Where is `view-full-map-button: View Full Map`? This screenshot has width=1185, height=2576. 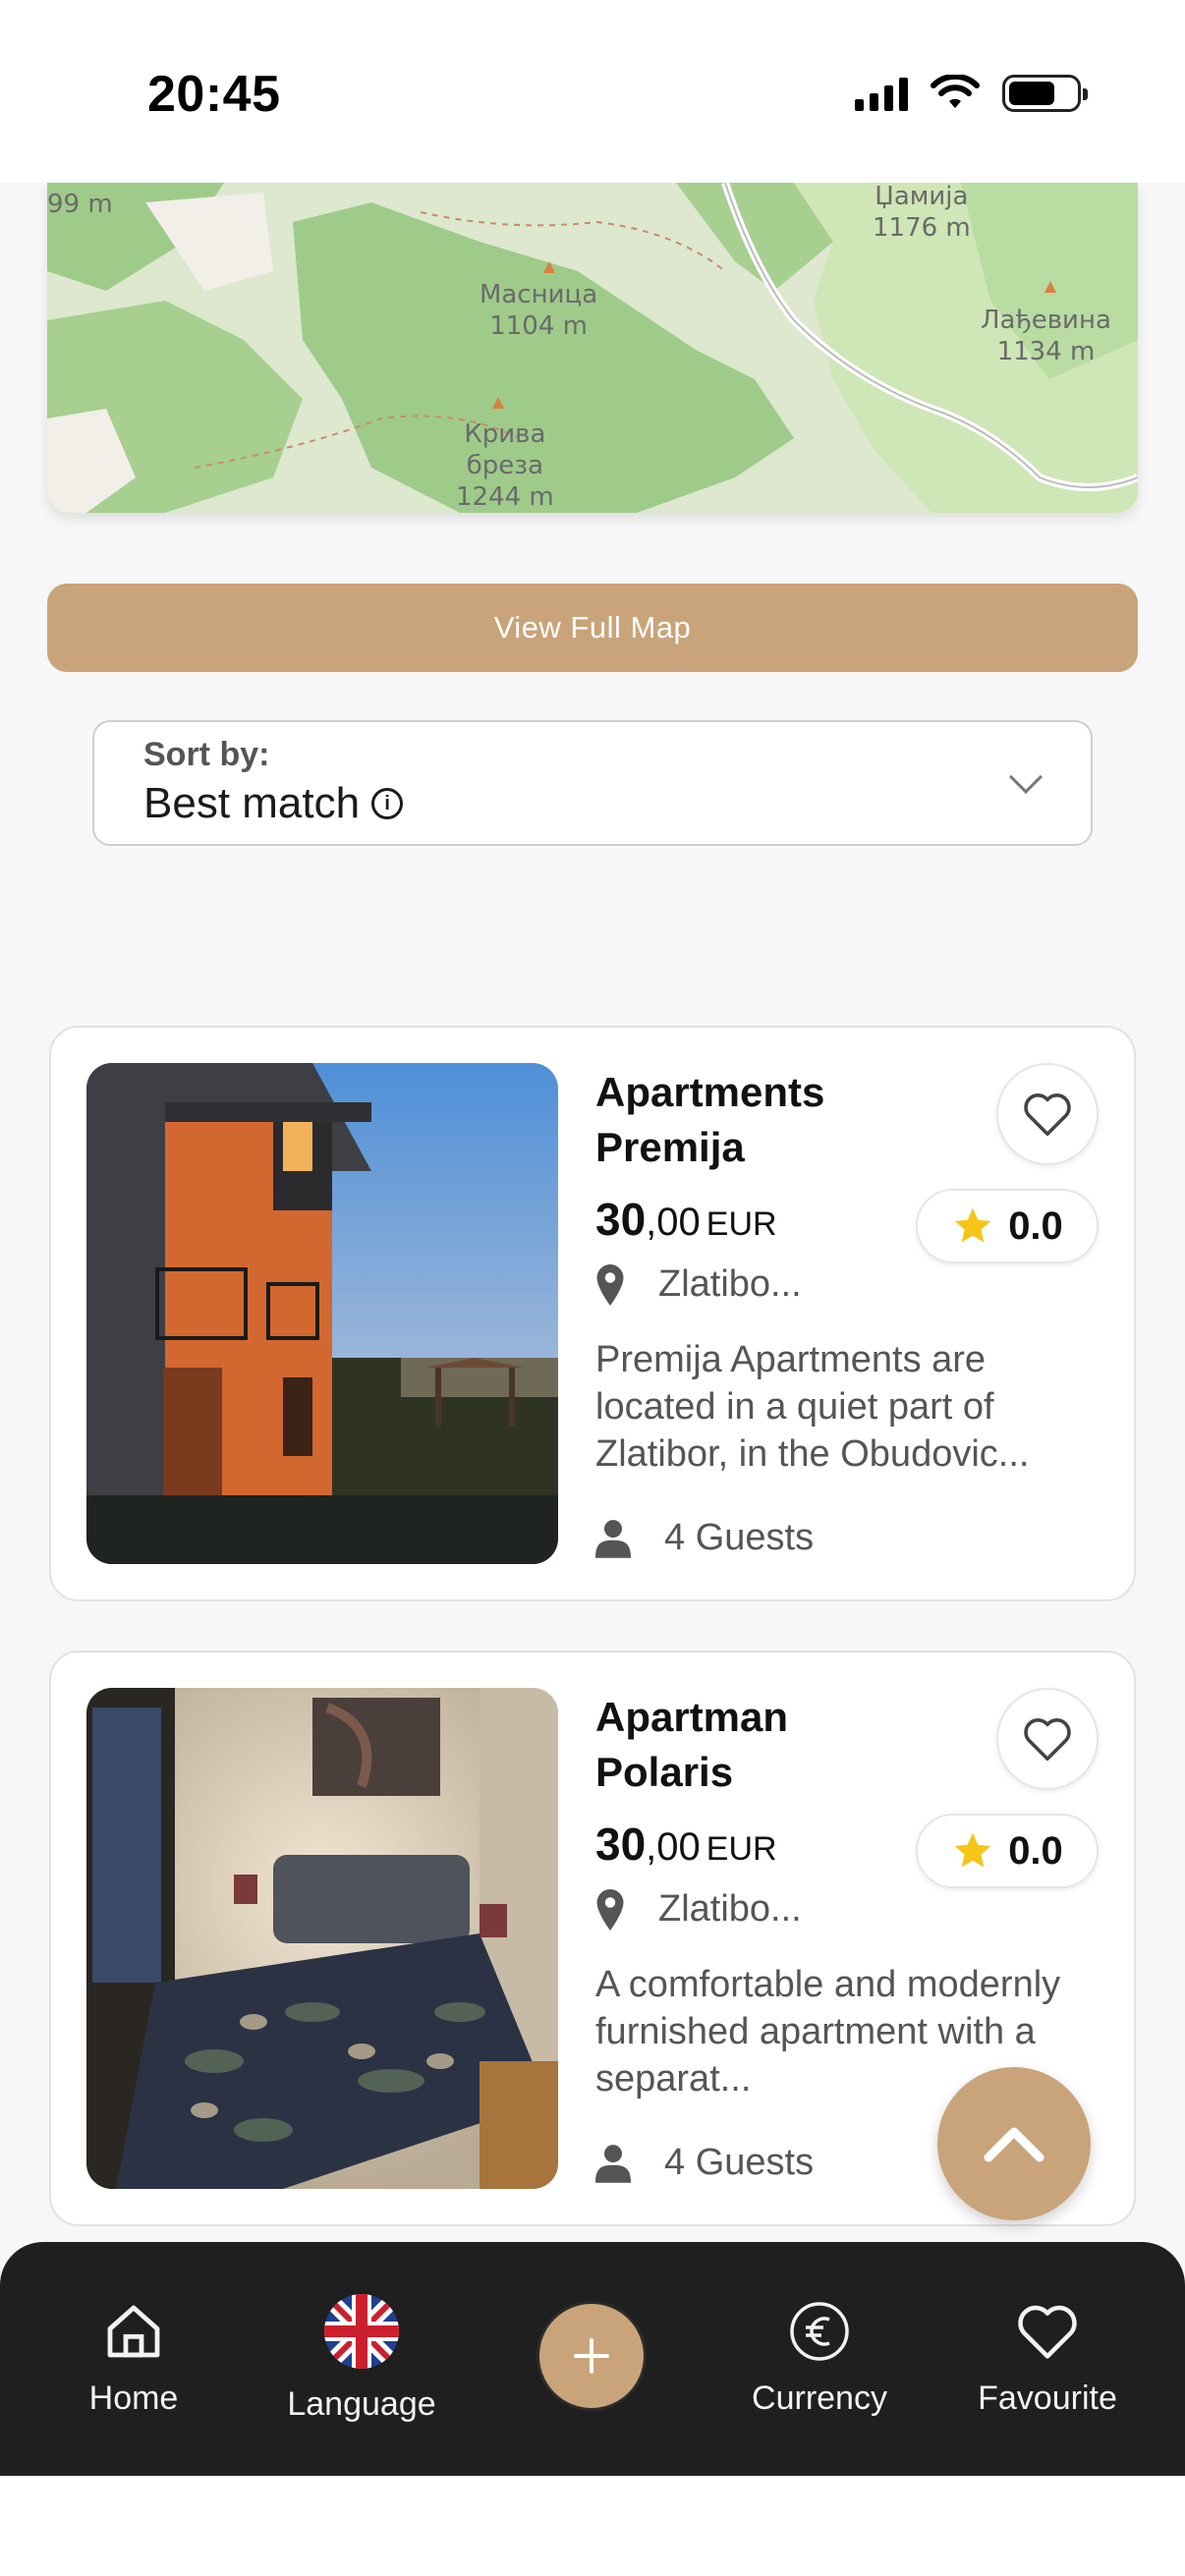 view-full-map-button: View Full Map is located at coordinates (592, 628).